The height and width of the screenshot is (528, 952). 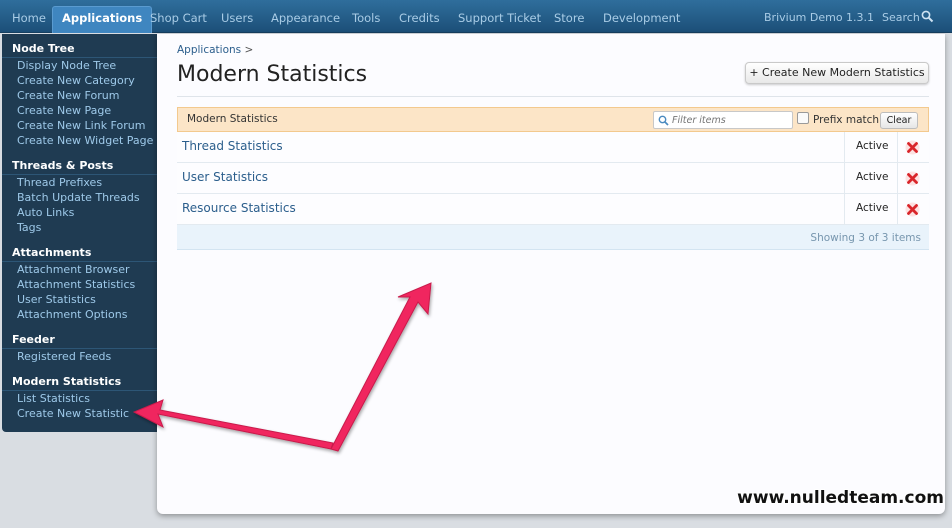 I want to click on item-count: Showing 3 of 3 items, so click(x=865, y=238).